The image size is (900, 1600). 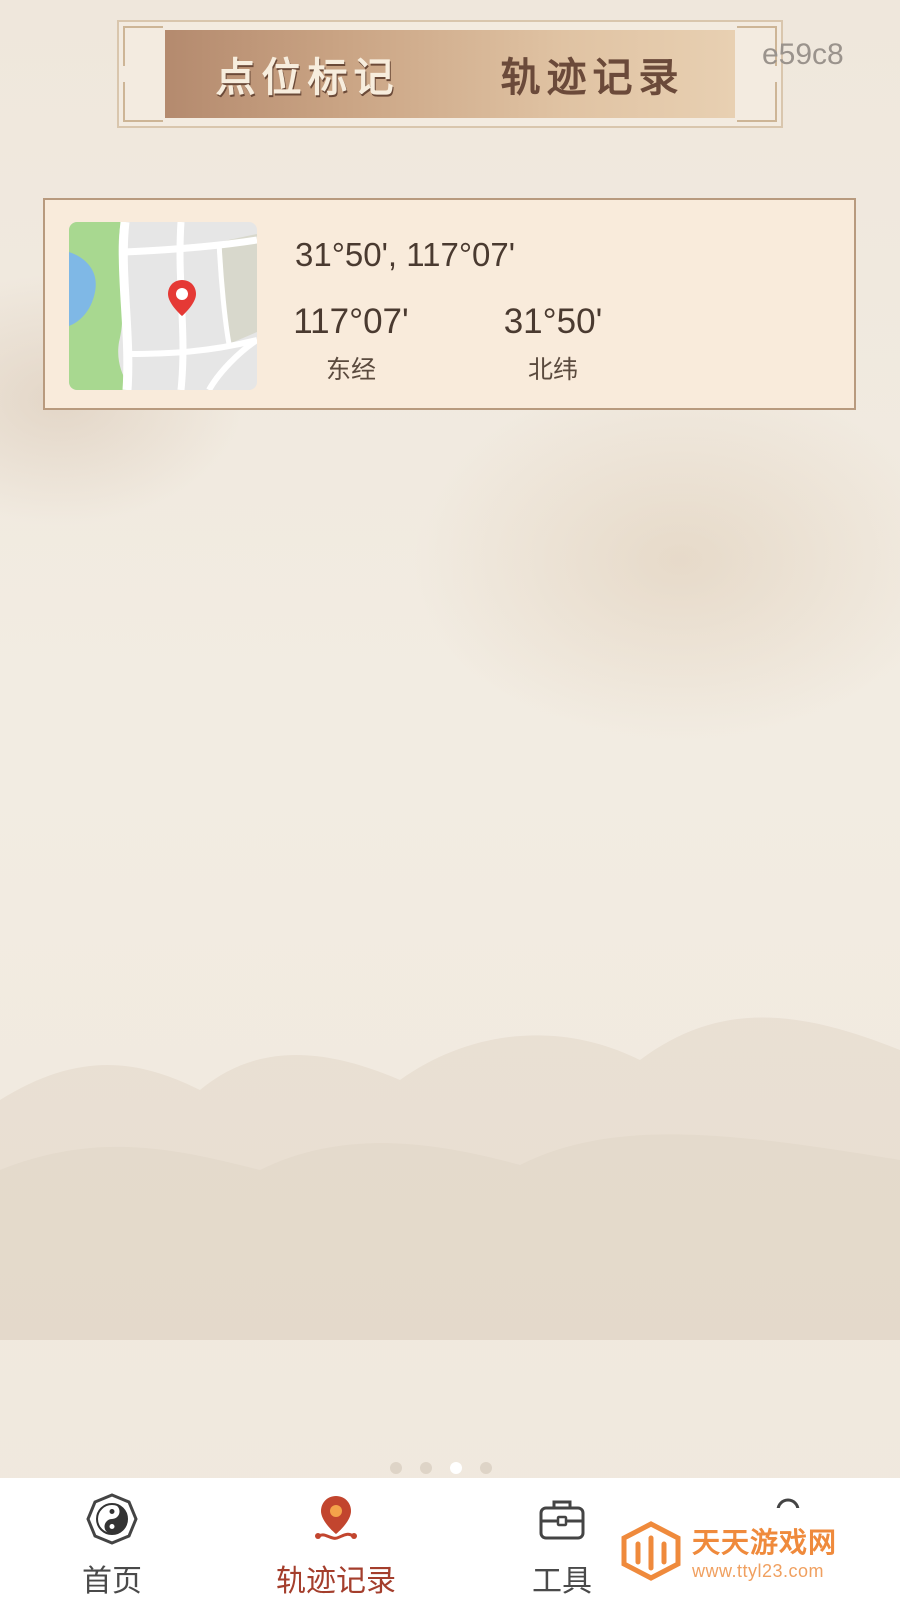 What do you see at coordinates (112, 1519) in the screenshot?
I see `yin-yang-icon` at bounding box center [112, 1519].